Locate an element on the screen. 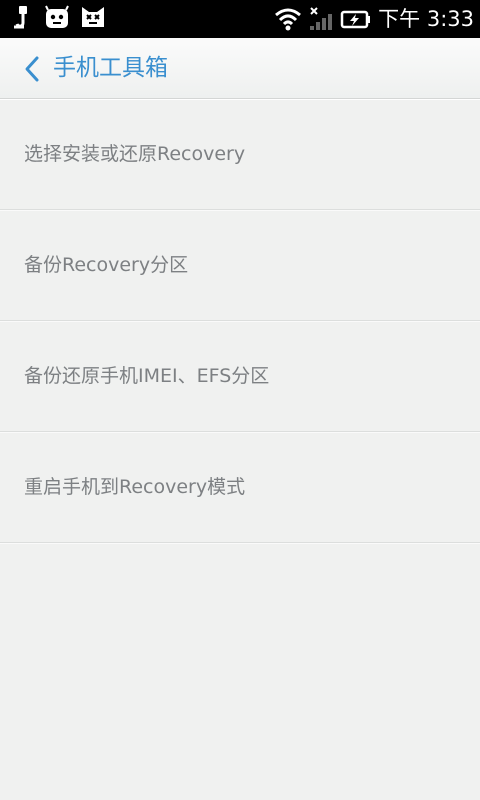 This screenshot has width=480, height=800. android-face-icon is located at coordinates (57, 18).